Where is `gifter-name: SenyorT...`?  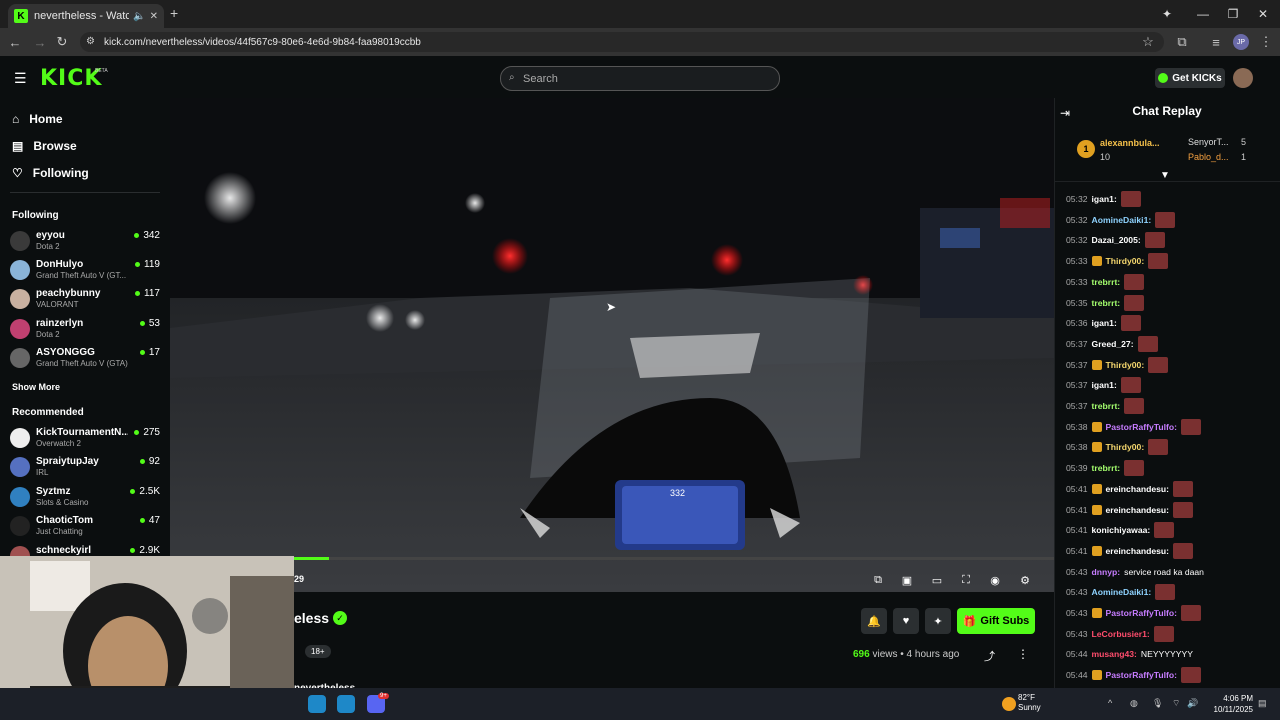
gifter-name: SenyorT... is located at coordinates (1208, 142).